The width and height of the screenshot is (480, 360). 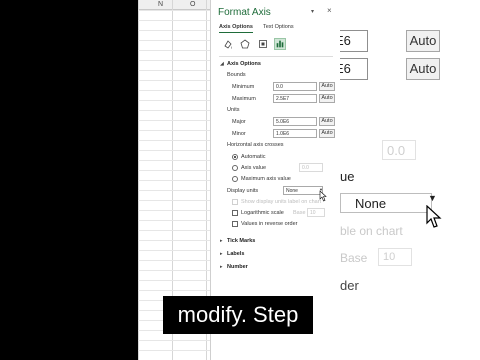 I want to click on major-label: Major, so click(x=239, y=122).